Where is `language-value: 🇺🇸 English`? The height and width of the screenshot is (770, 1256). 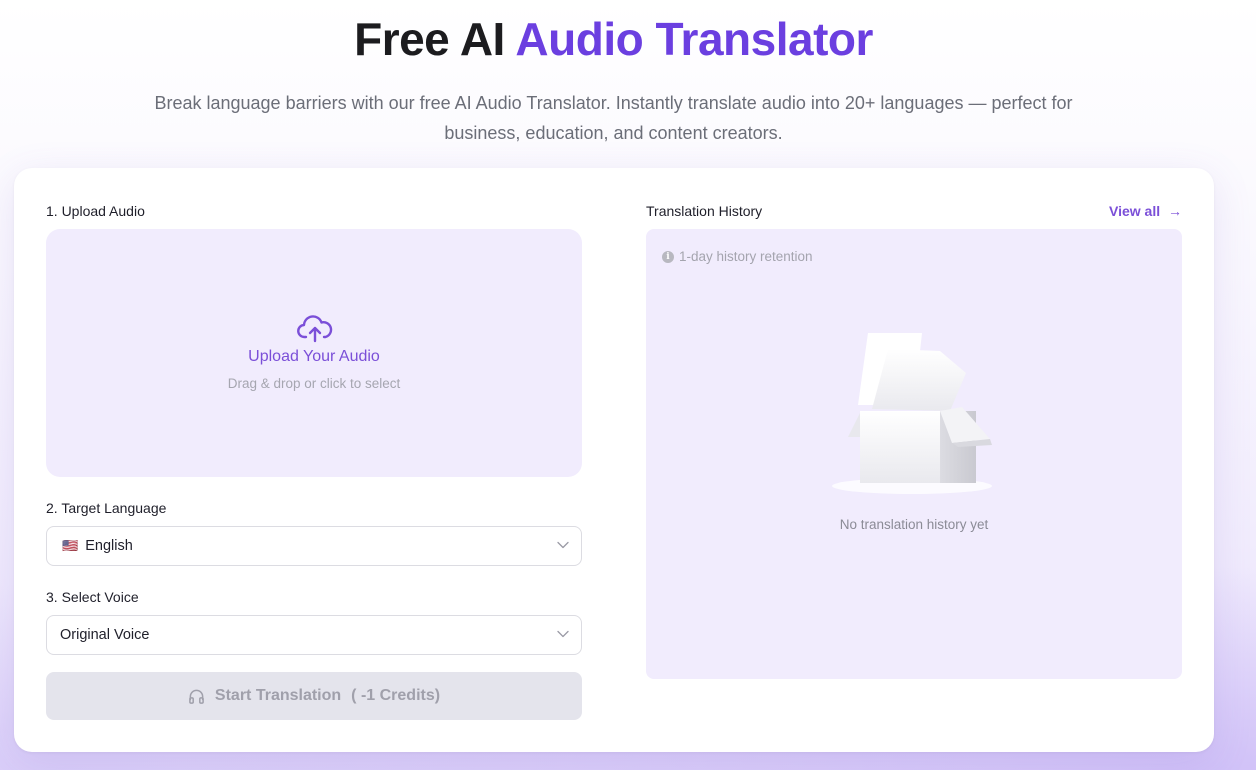
language-value: 🇺🇸 English is located at coordinates (97, 546).